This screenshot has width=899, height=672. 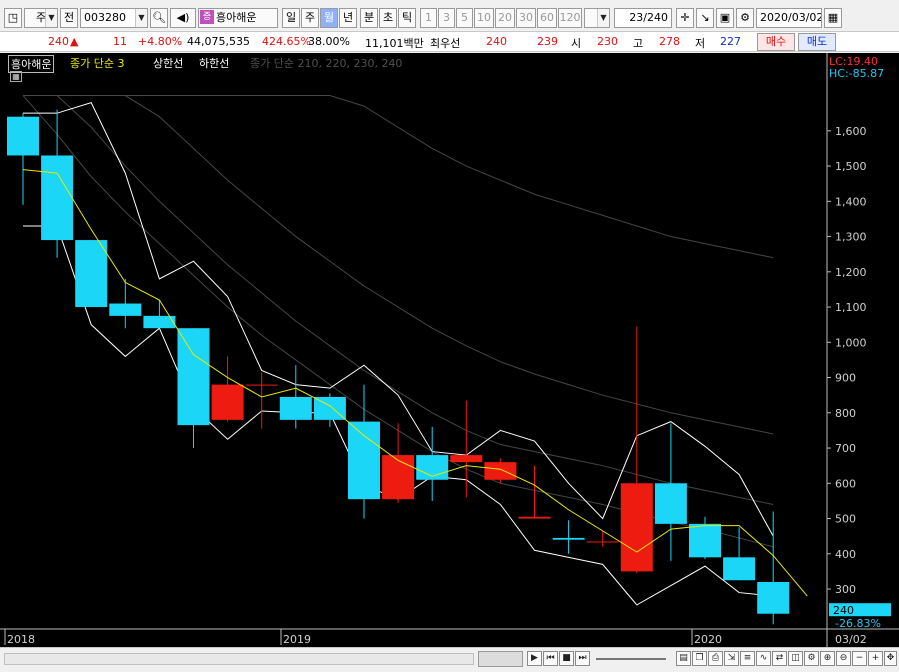 What do you see at coordinates (705, 18) in the screenshot?
I see `draw-tool-icon: ↘` at bounding box center [705, 18].